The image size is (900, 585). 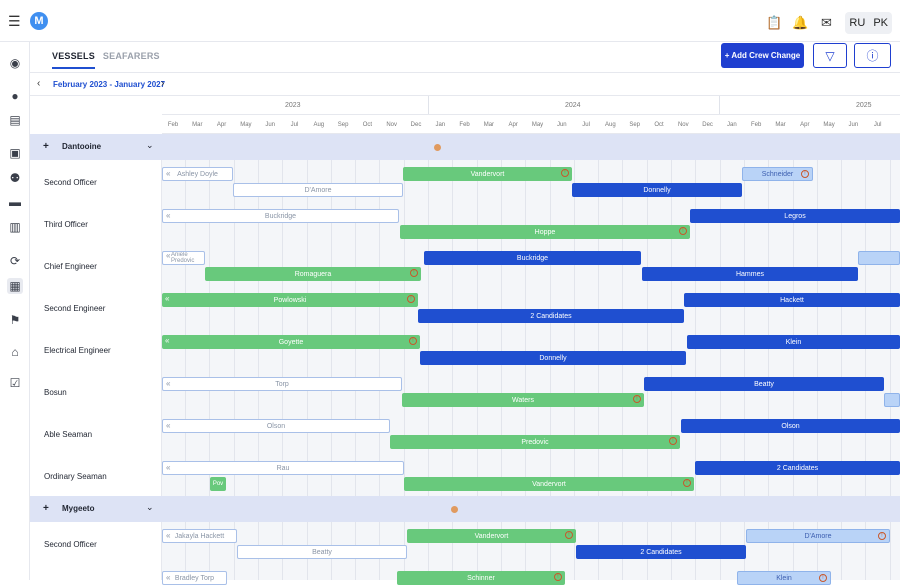 I want to click on month-label: Aug, so click(x=319, y=125).